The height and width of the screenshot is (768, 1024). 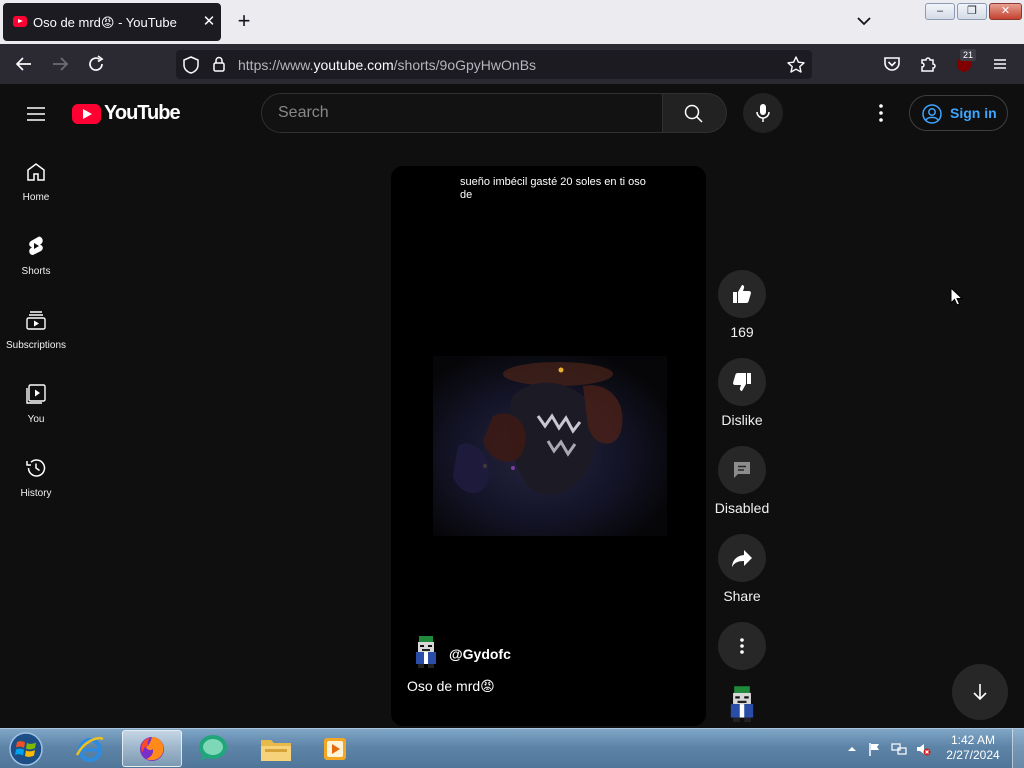 What do you see at coordinates (881, 113) in the screenshot?
I see `settings-more-vertical-icon` at bounding box center [881, 113].